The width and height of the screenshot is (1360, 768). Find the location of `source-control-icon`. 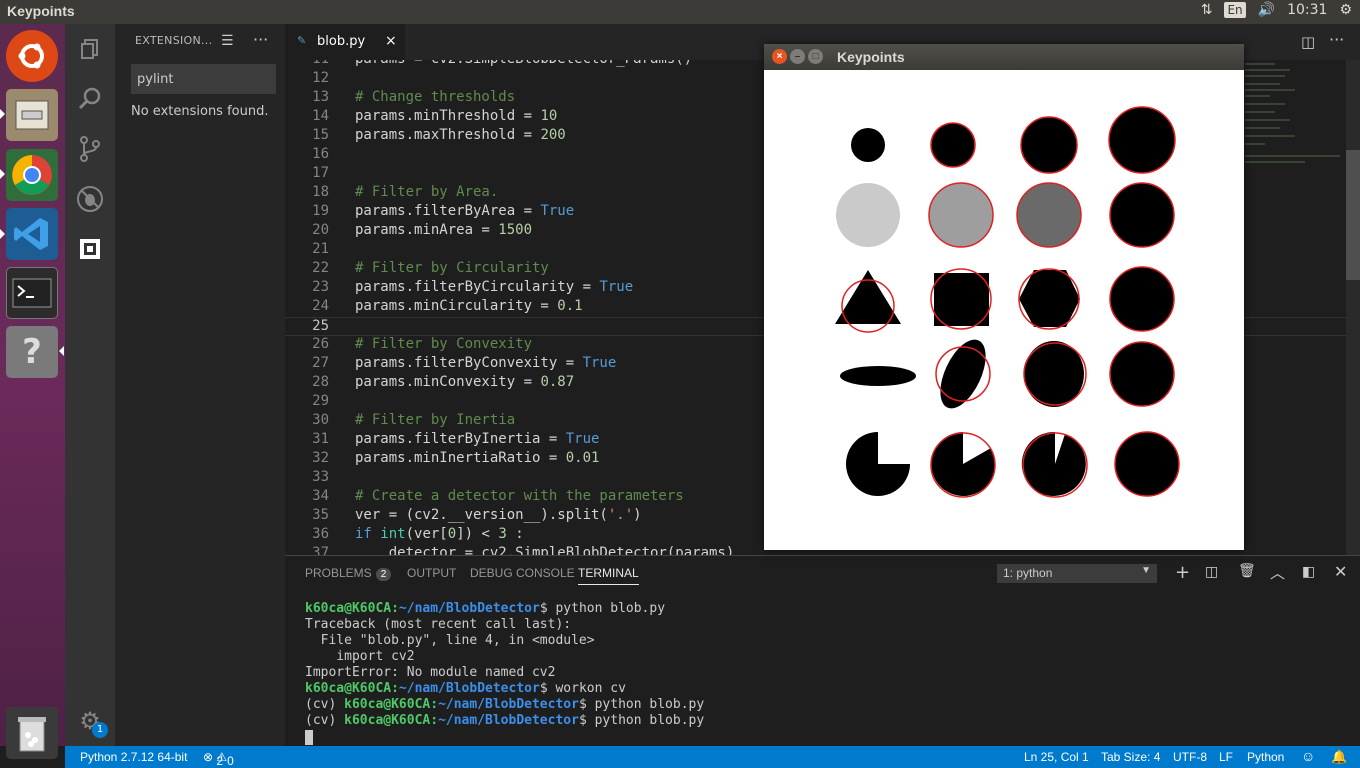

source-control-icon is located at coordinates (90, 149).